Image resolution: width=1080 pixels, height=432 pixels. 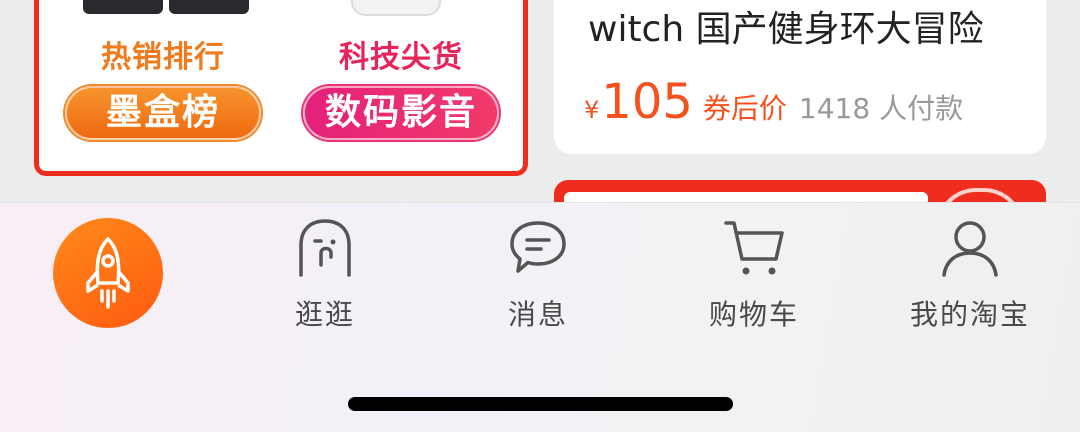 I want to click on tab-guangguang: 逛逛, so click(x=325, y=274).